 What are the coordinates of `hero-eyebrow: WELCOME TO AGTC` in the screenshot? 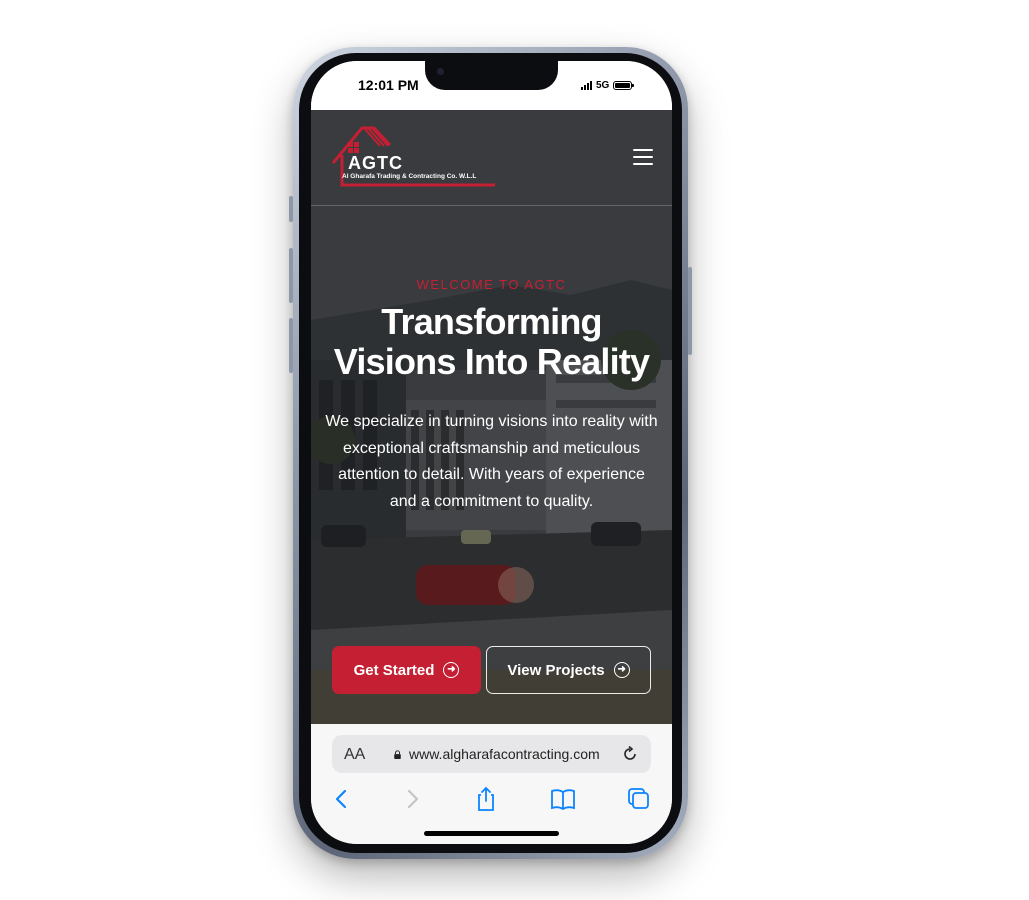 It's located at (491, 284).